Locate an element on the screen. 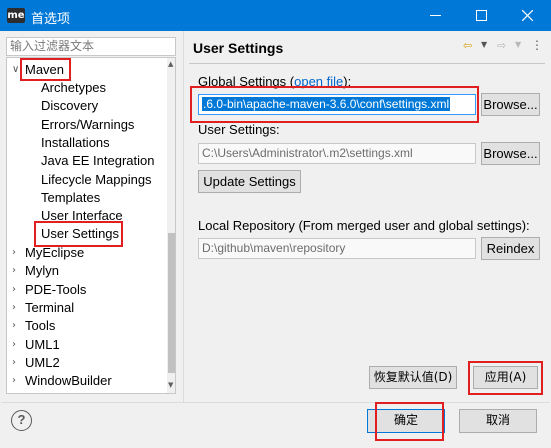  footer-separator is located at coordinates (275, 402).